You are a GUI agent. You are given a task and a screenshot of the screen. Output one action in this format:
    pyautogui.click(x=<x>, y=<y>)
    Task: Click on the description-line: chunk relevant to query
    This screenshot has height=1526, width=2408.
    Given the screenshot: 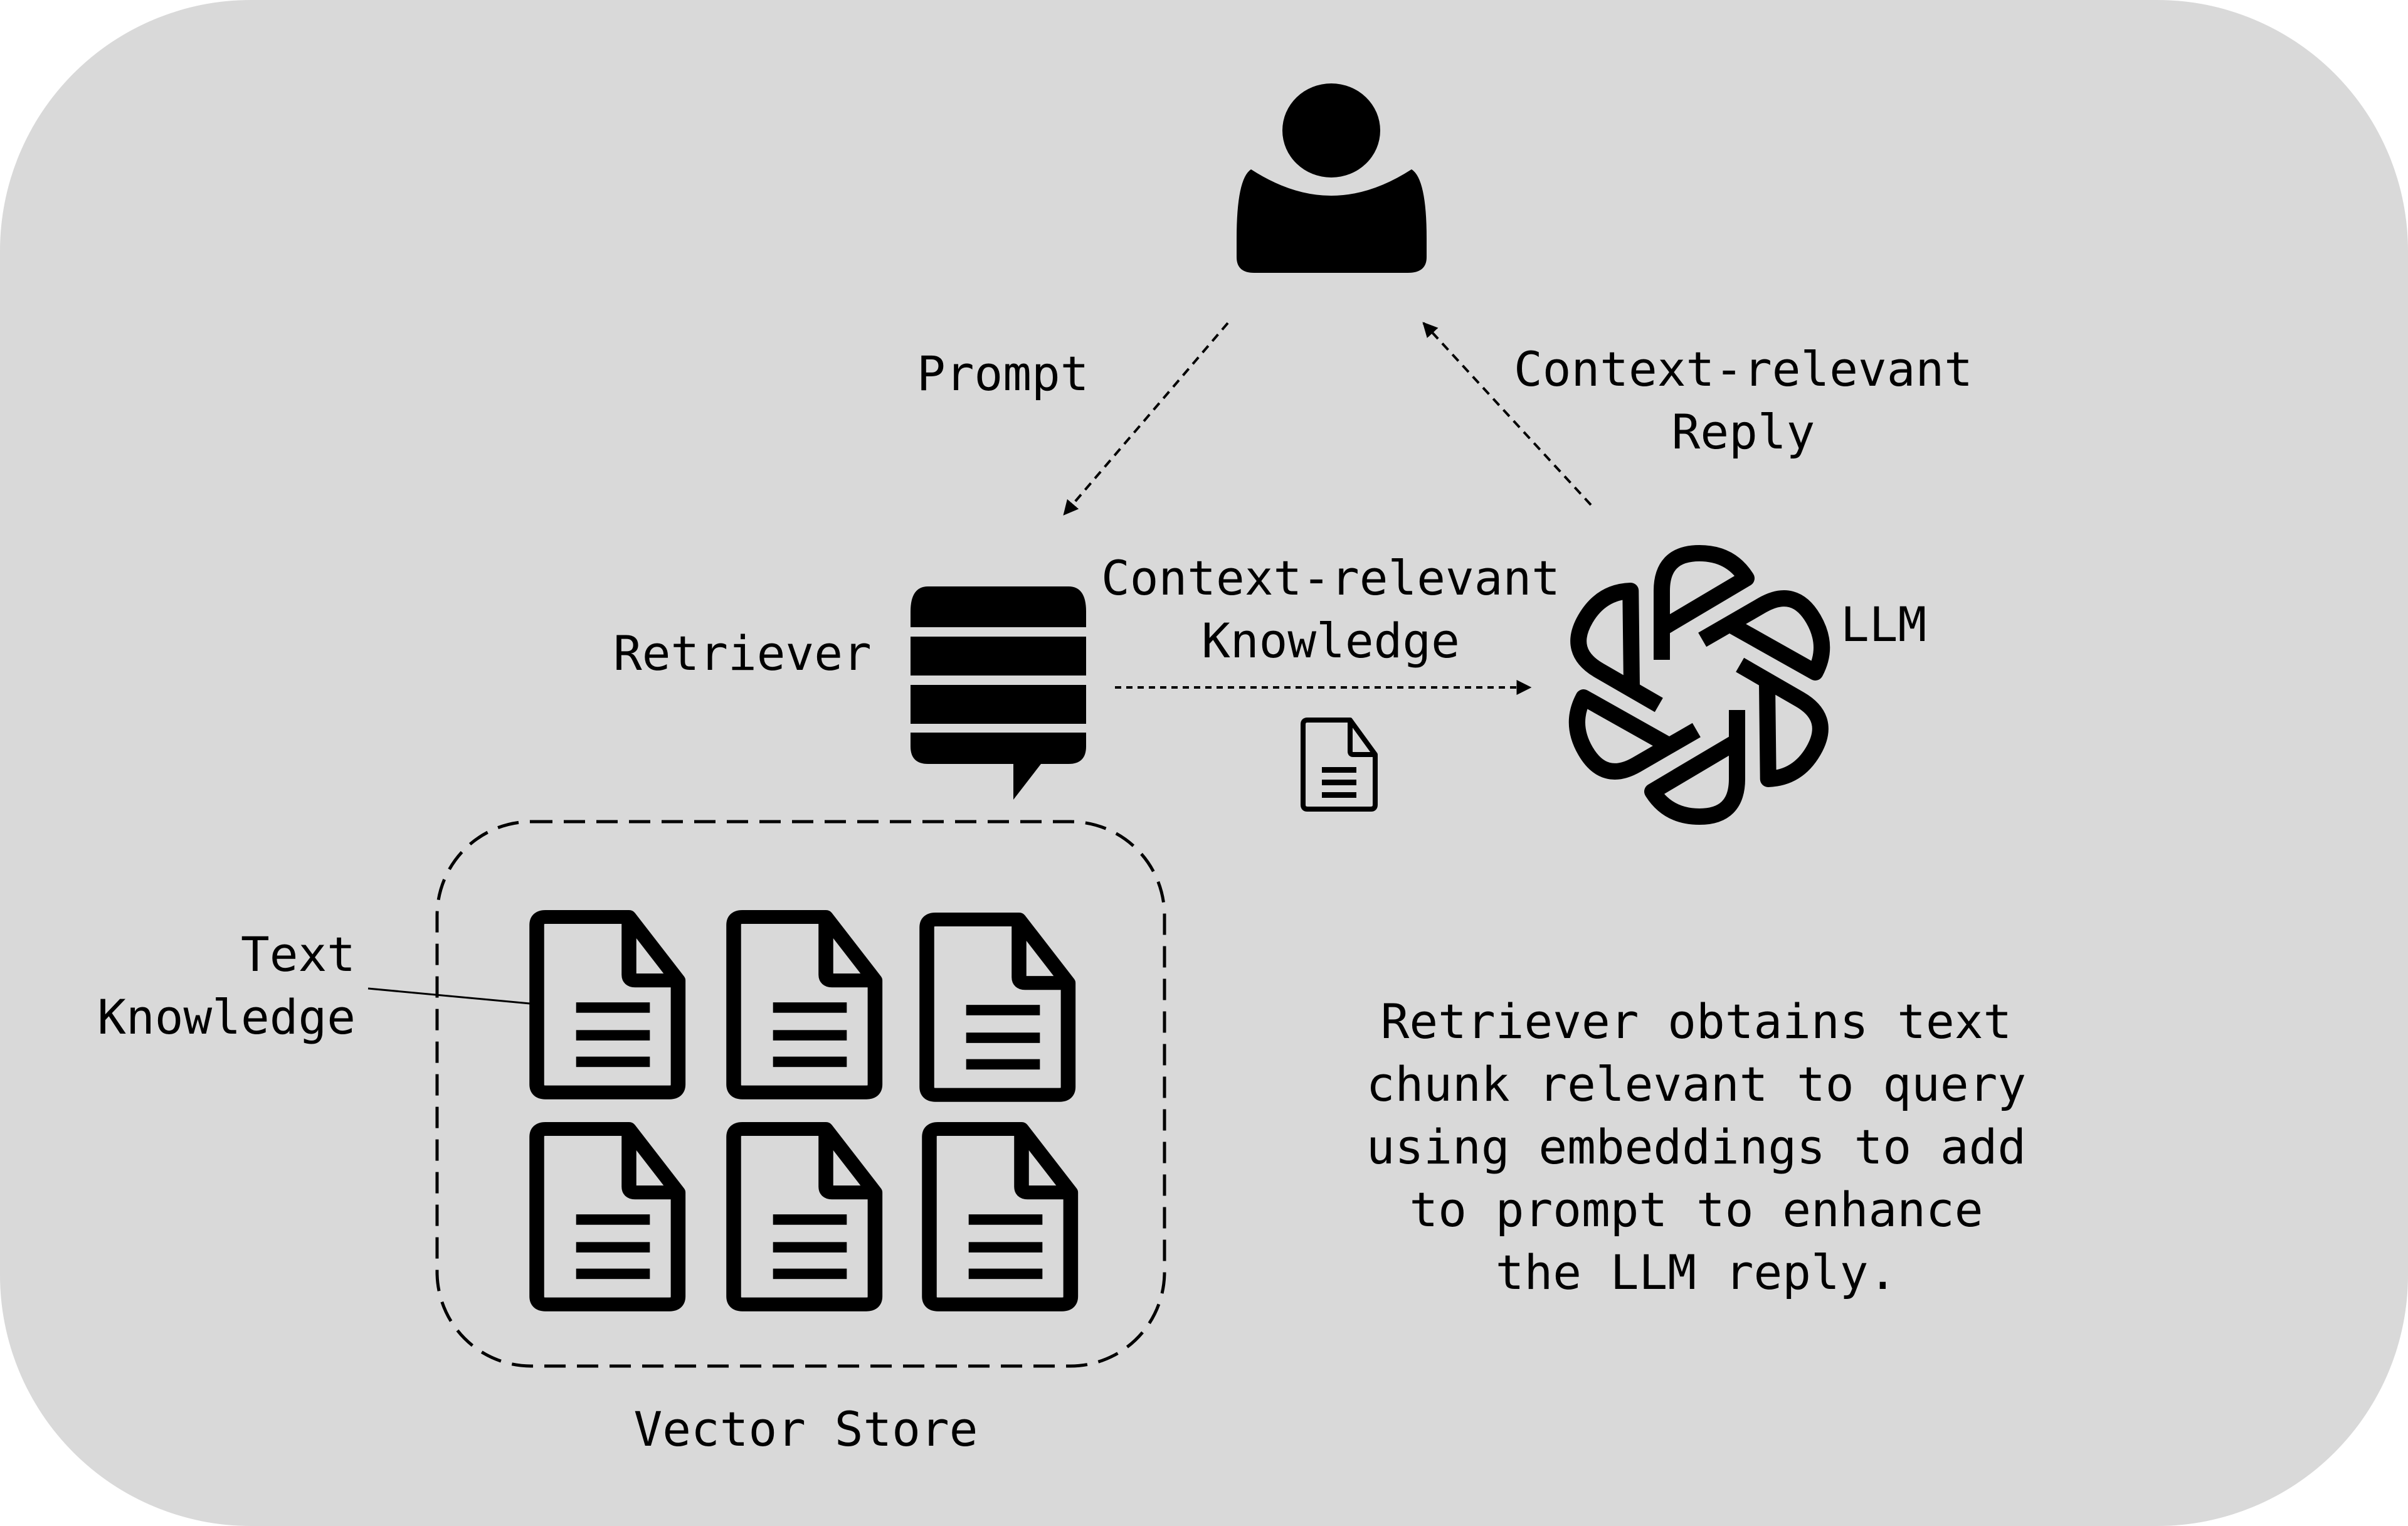 What is the action you would take?
    pyautogui.click(x=1696, y=1084)
    